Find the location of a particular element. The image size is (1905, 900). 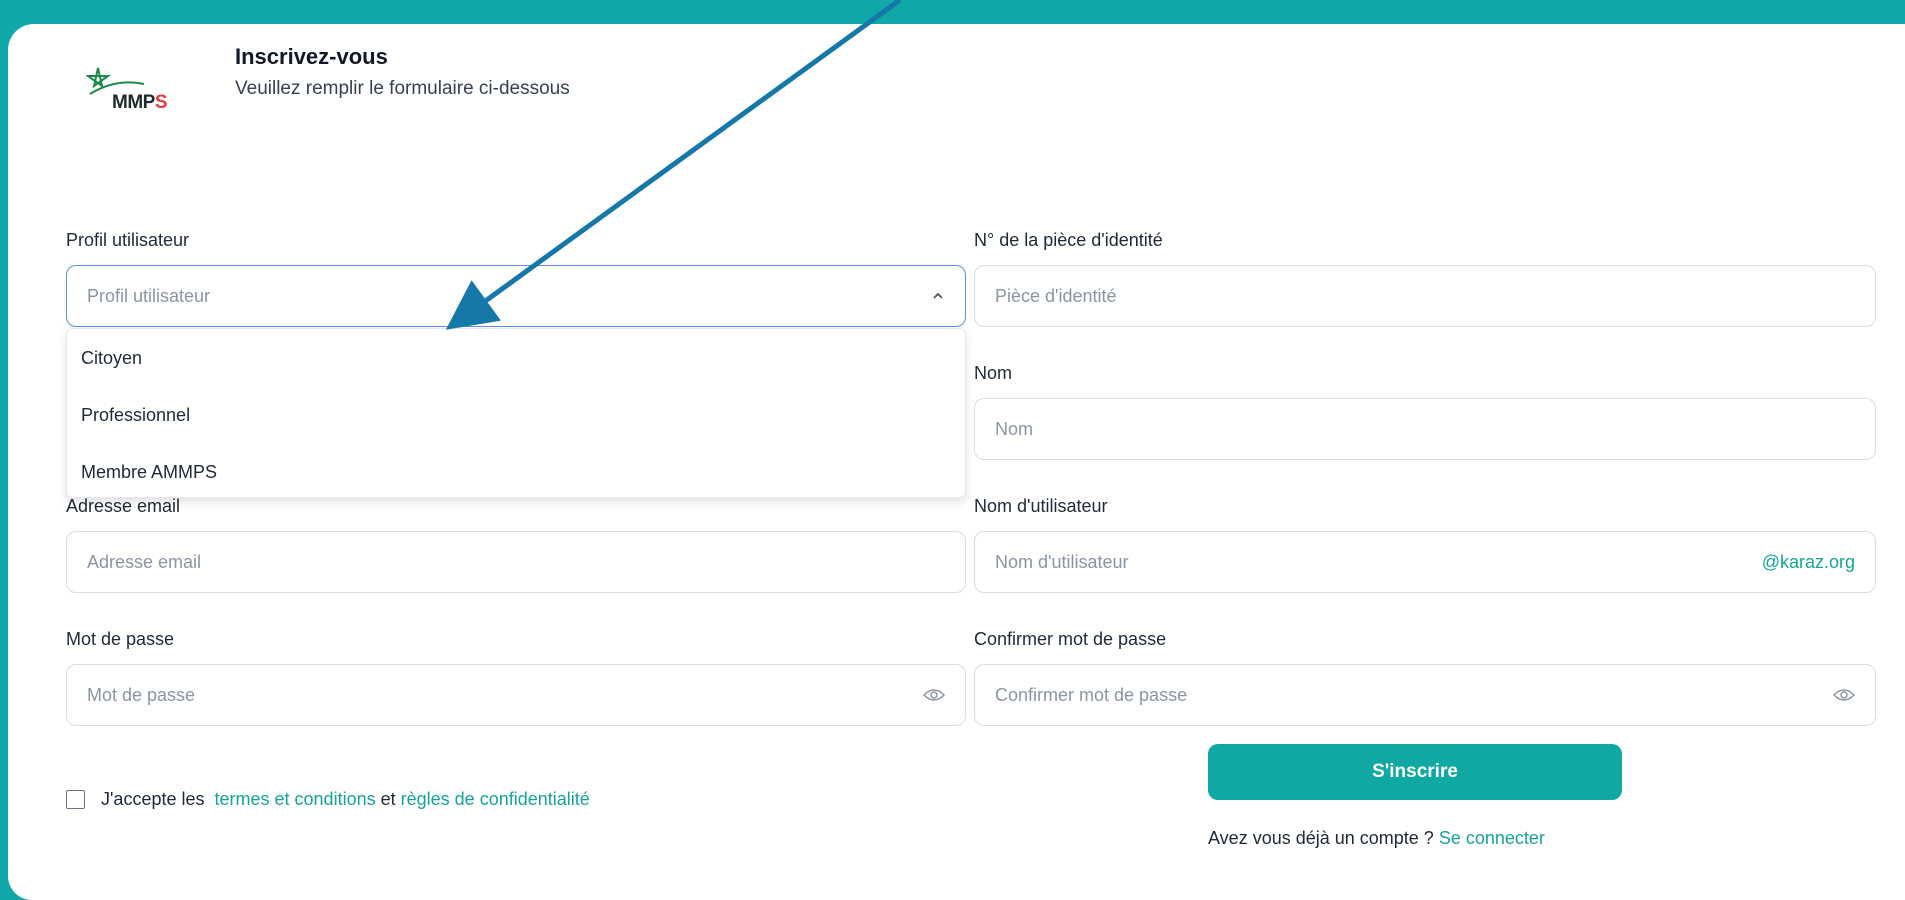

confirm-placeholder: Confirmer mot de passe is located at coordinates (1091, 694).